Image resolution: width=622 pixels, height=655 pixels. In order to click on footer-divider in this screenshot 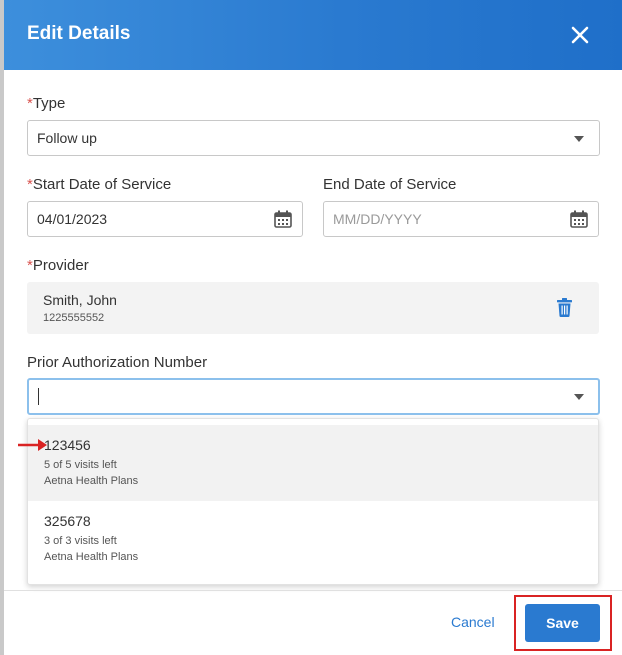, I will do `click(313, 590)`.